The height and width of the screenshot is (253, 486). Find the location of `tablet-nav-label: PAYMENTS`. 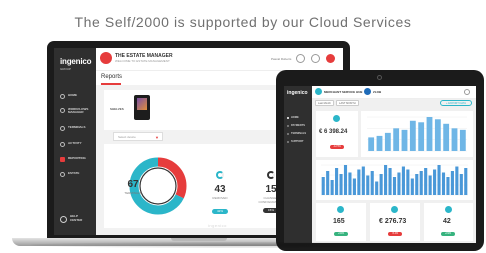

tablet-nav-label: PAYMENTS is located at coordinates (298, 125).